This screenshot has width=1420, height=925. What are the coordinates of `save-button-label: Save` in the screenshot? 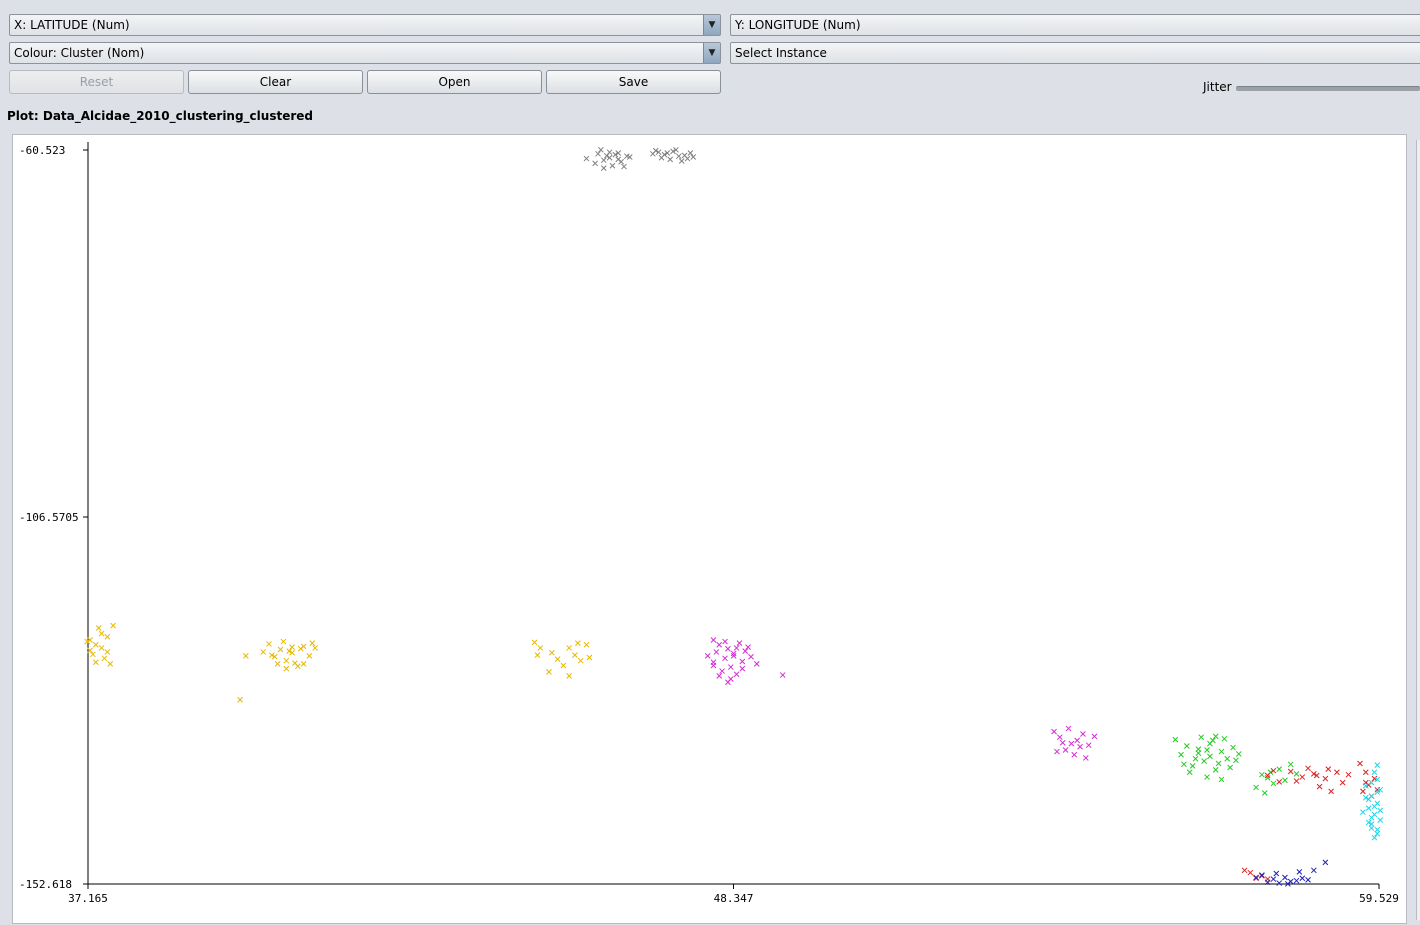 It's located at (633, 82).